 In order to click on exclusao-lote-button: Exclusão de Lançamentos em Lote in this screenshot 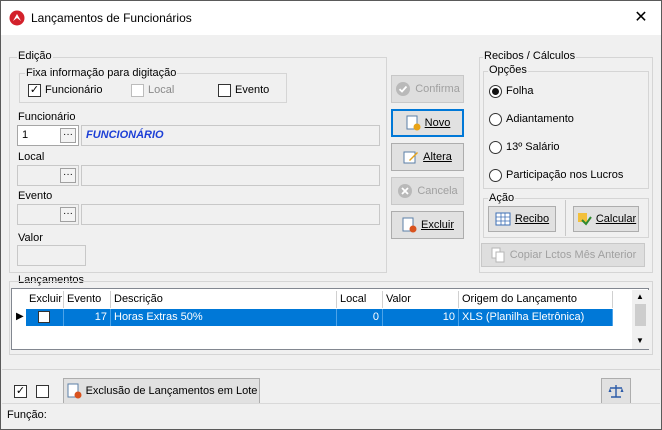, I will do `click(161, 391)`.